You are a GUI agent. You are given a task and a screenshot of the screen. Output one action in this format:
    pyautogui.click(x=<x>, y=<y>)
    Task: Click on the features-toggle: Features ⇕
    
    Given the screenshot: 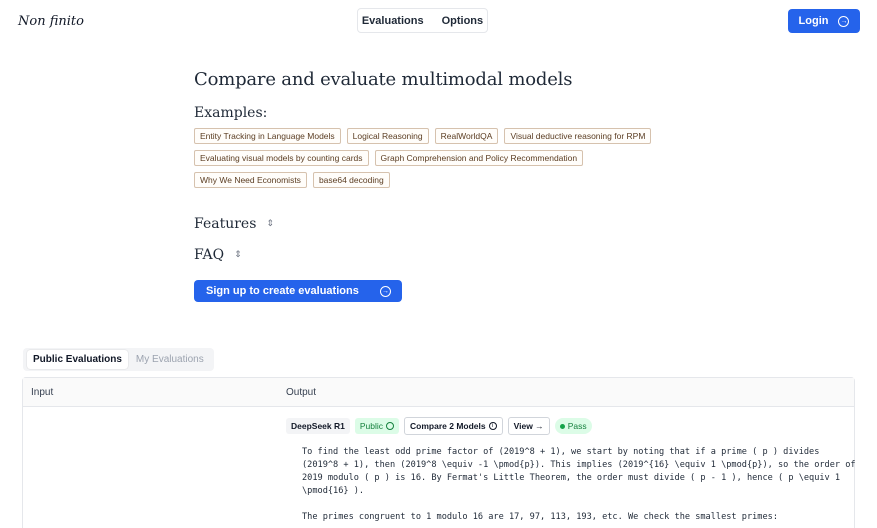 What is the action you would take?
    pyautogui.click(x=234, y=224)
    